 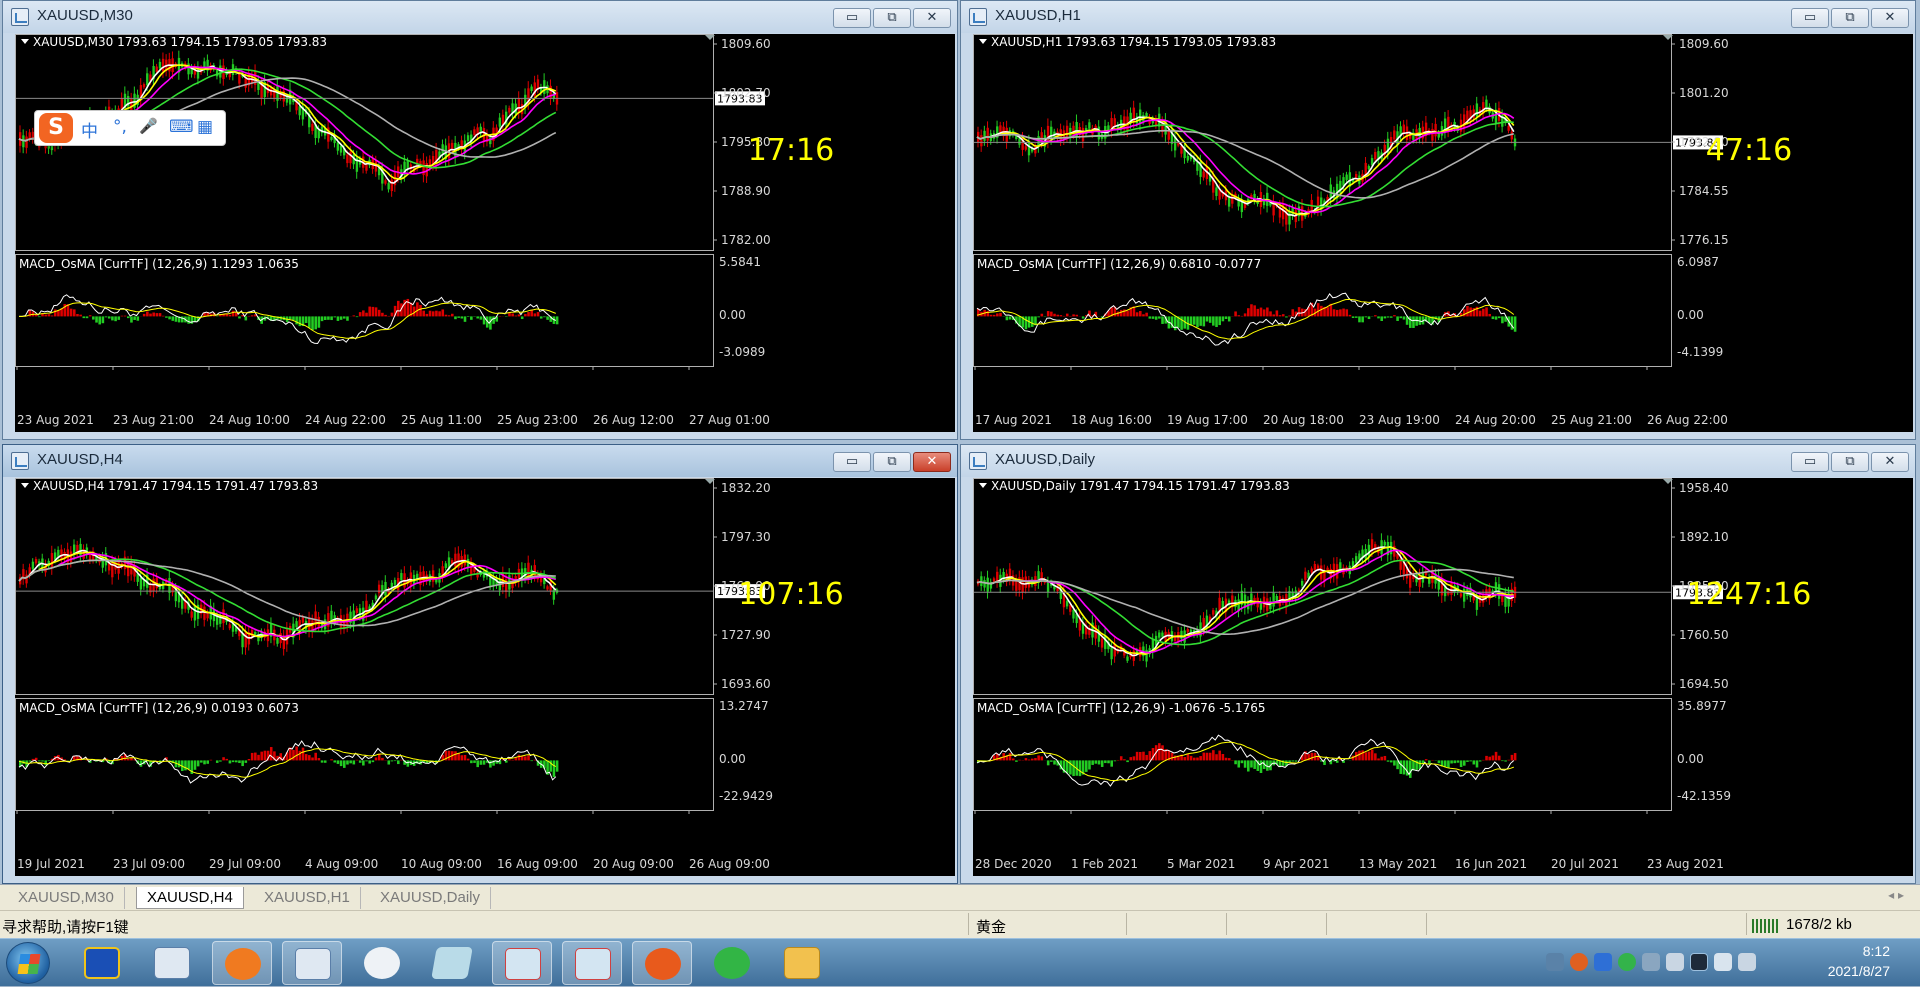 I want to click on tab-xauusd-h1: XAUUSD,H1, so click(x=307, y=898).